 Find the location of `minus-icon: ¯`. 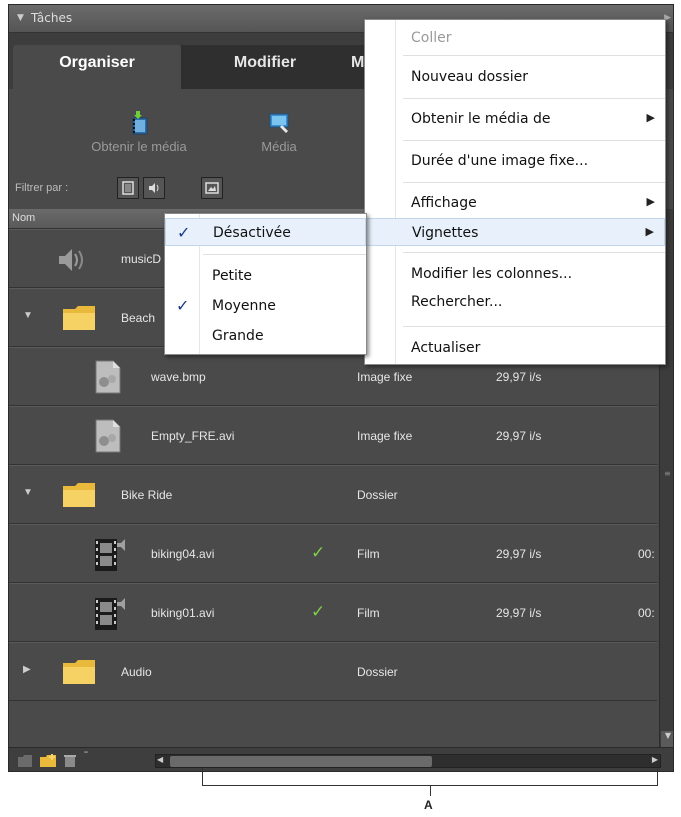

minus-icon: ¯ is located at coordinates (86, 757).